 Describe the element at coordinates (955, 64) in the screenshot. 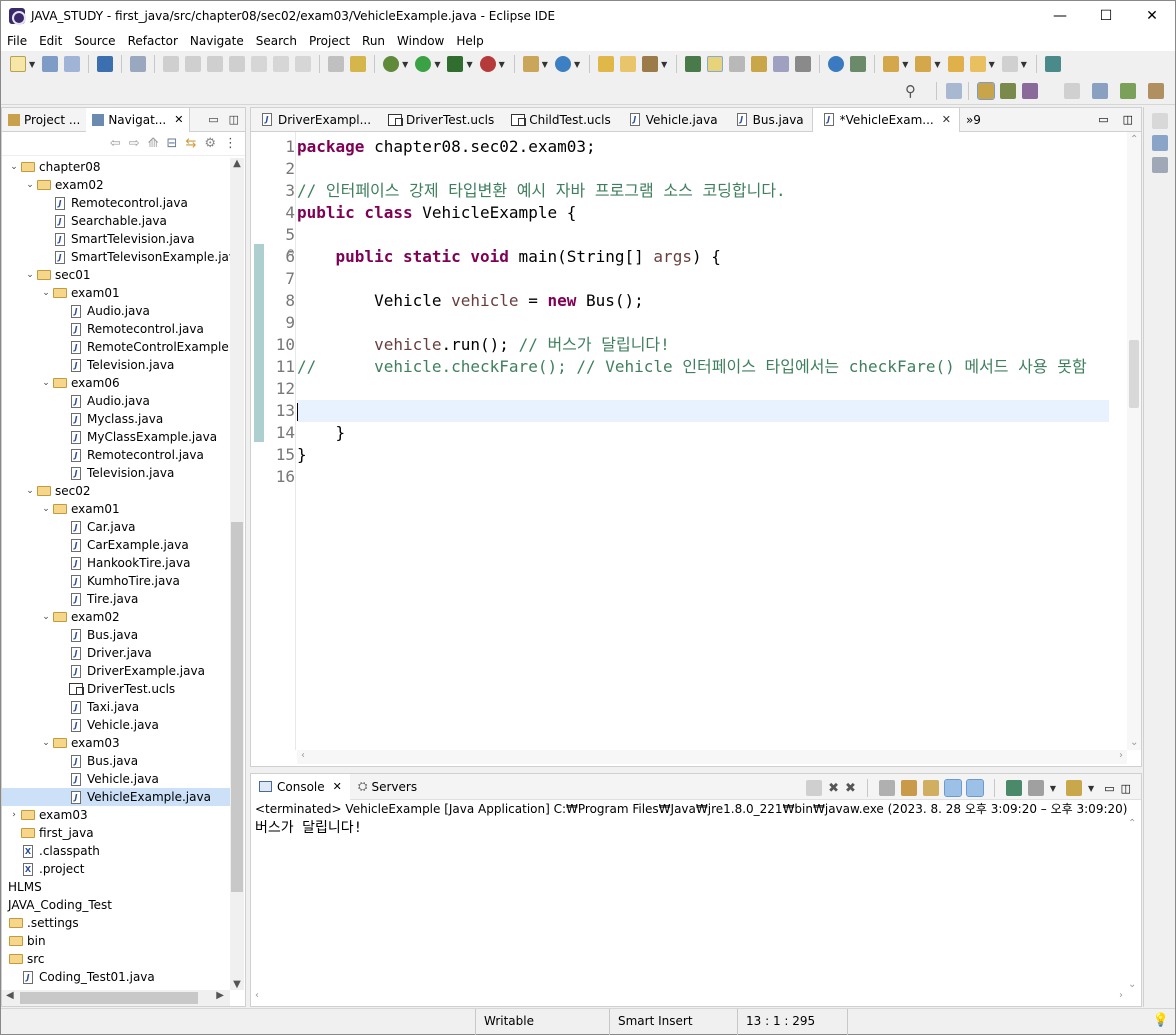

I see `last-edit-location-icon` at that location.